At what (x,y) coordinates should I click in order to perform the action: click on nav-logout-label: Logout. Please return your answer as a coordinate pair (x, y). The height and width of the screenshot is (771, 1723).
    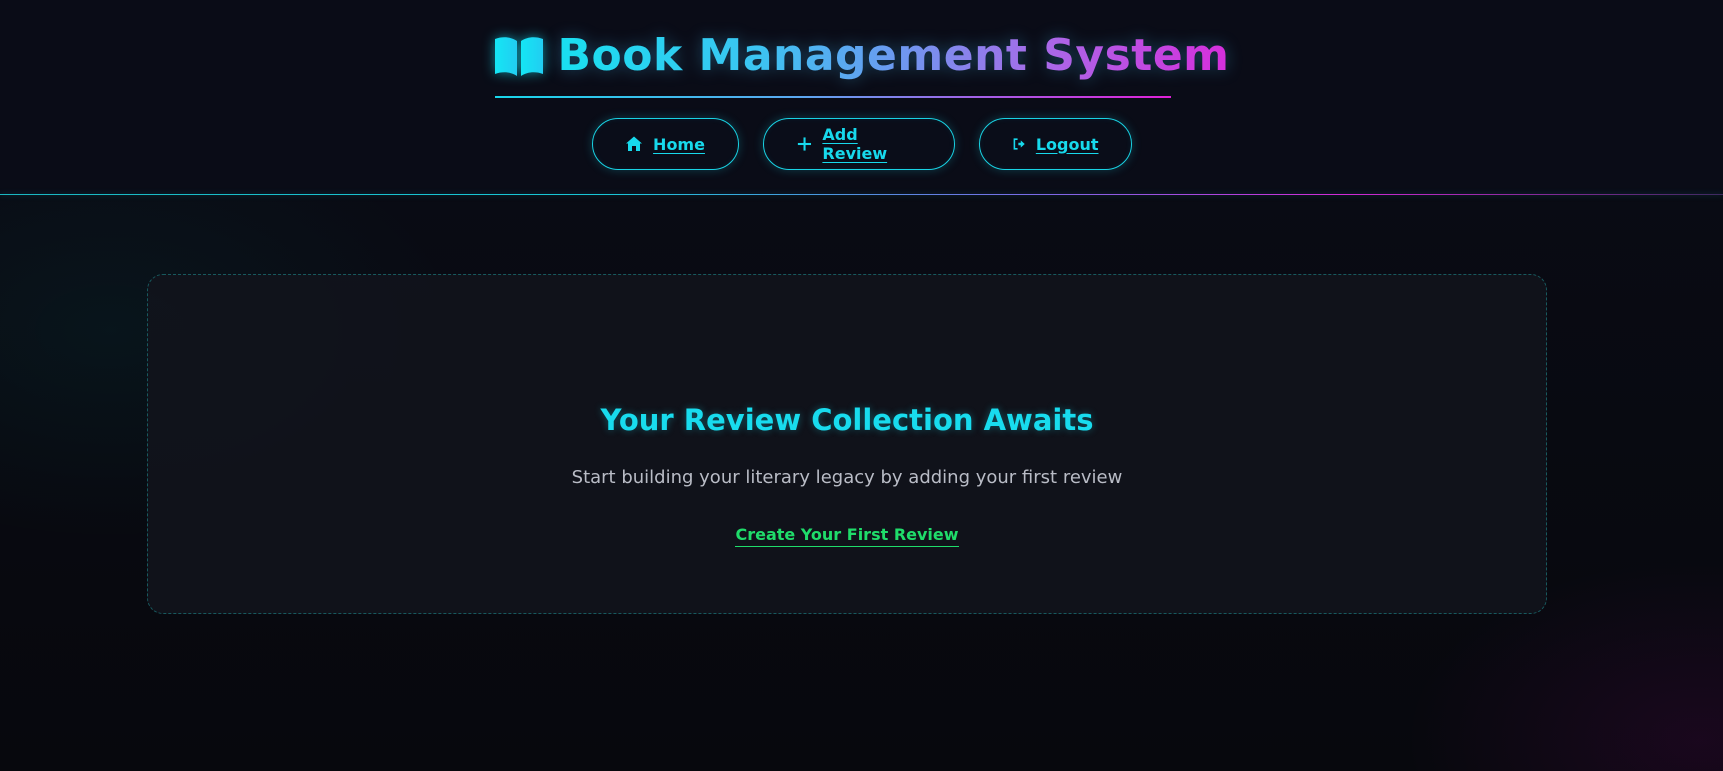
    Looking at the image, I should click on (1067, 144).